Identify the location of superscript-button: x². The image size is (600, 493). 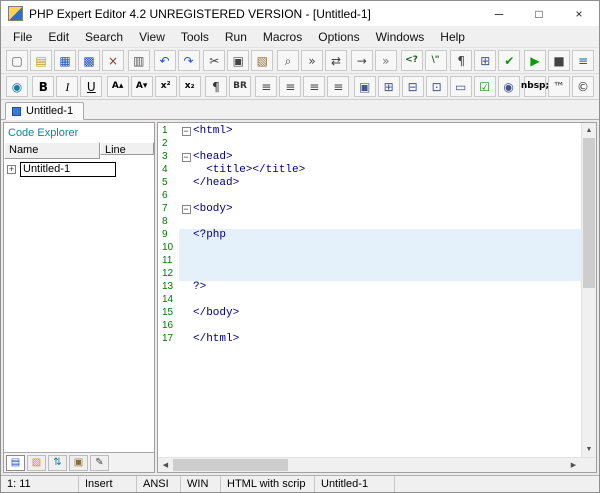
(165, 86).